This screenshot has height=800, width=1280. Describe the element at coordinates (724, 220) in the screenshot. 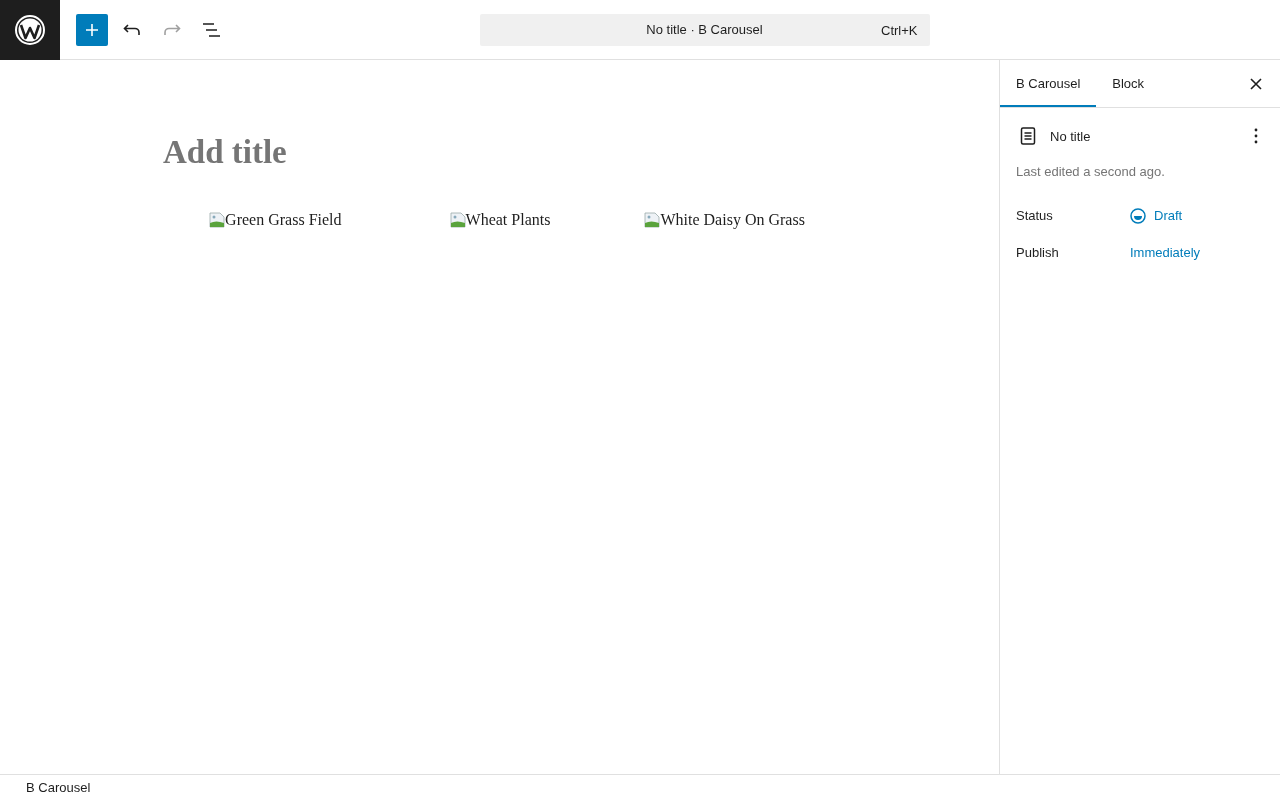

I see `broken-image: White Daisy On Grass` at that location.